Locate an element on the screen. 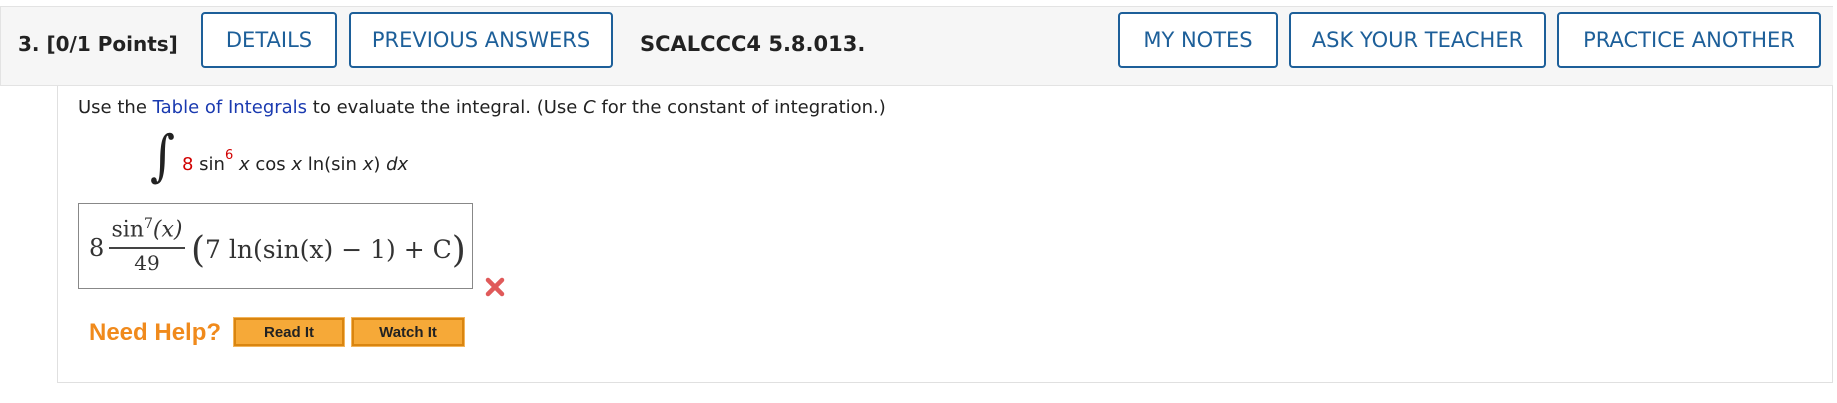  integrand-cos: cos is located at coordinates (270, 164).